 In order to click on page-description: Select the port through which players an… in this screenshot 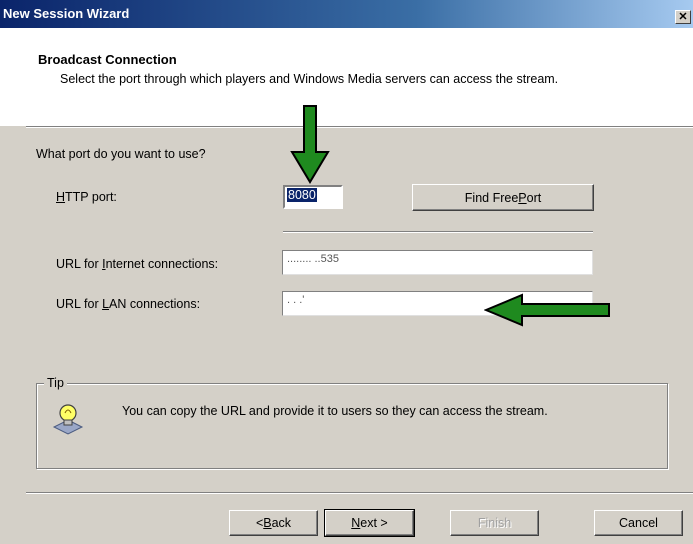, I will do `click(309, 79)`.